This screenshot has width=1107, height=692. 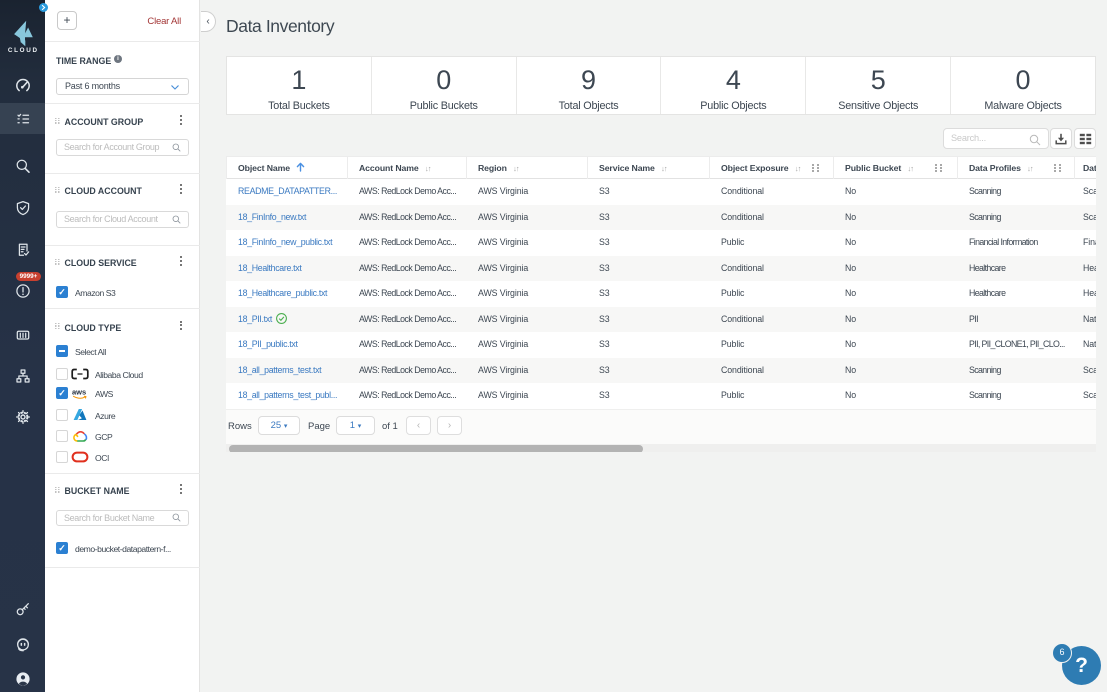 What do you see at coordinates (79, 391) in the screenshot?
I see `svg-text: aws` at bounding box center [79, 391].